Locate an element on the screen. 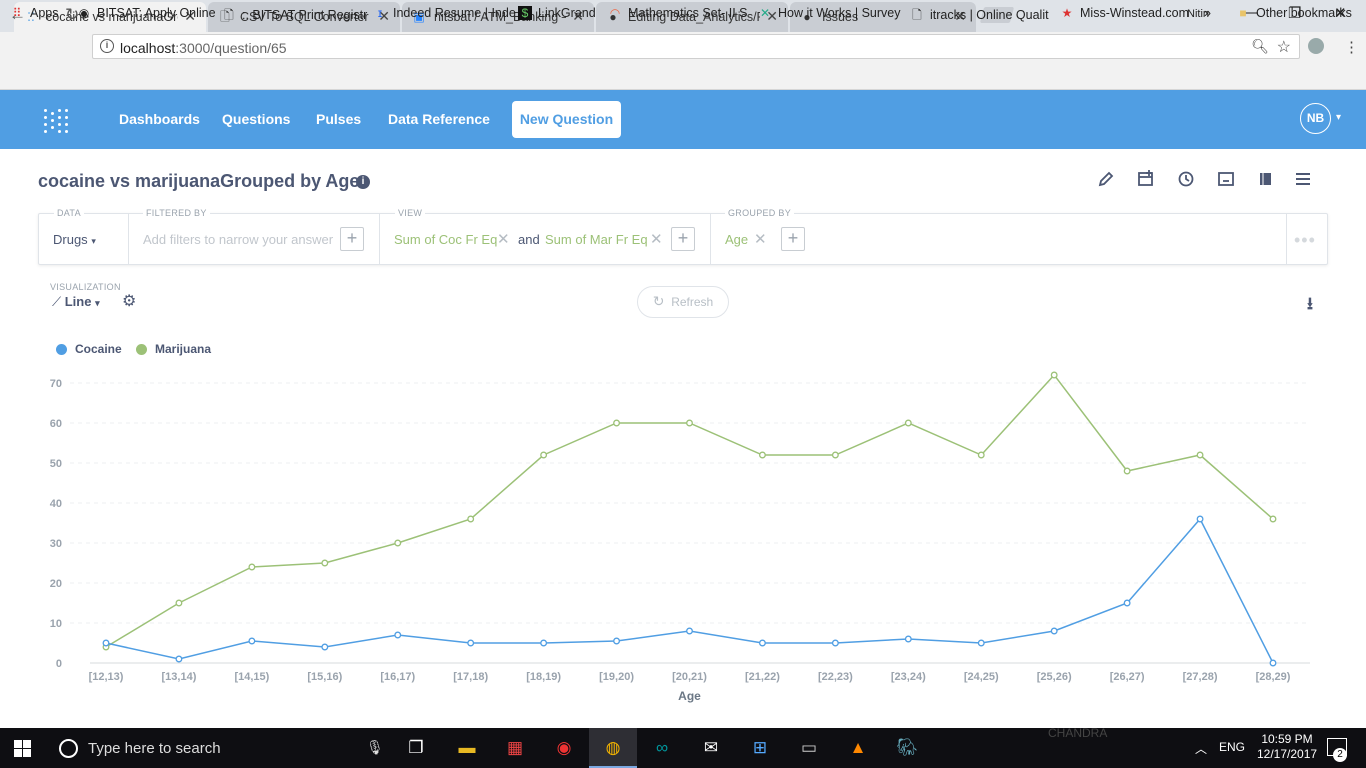  mail-icon: ✉ is located at coordinates (711, 748).